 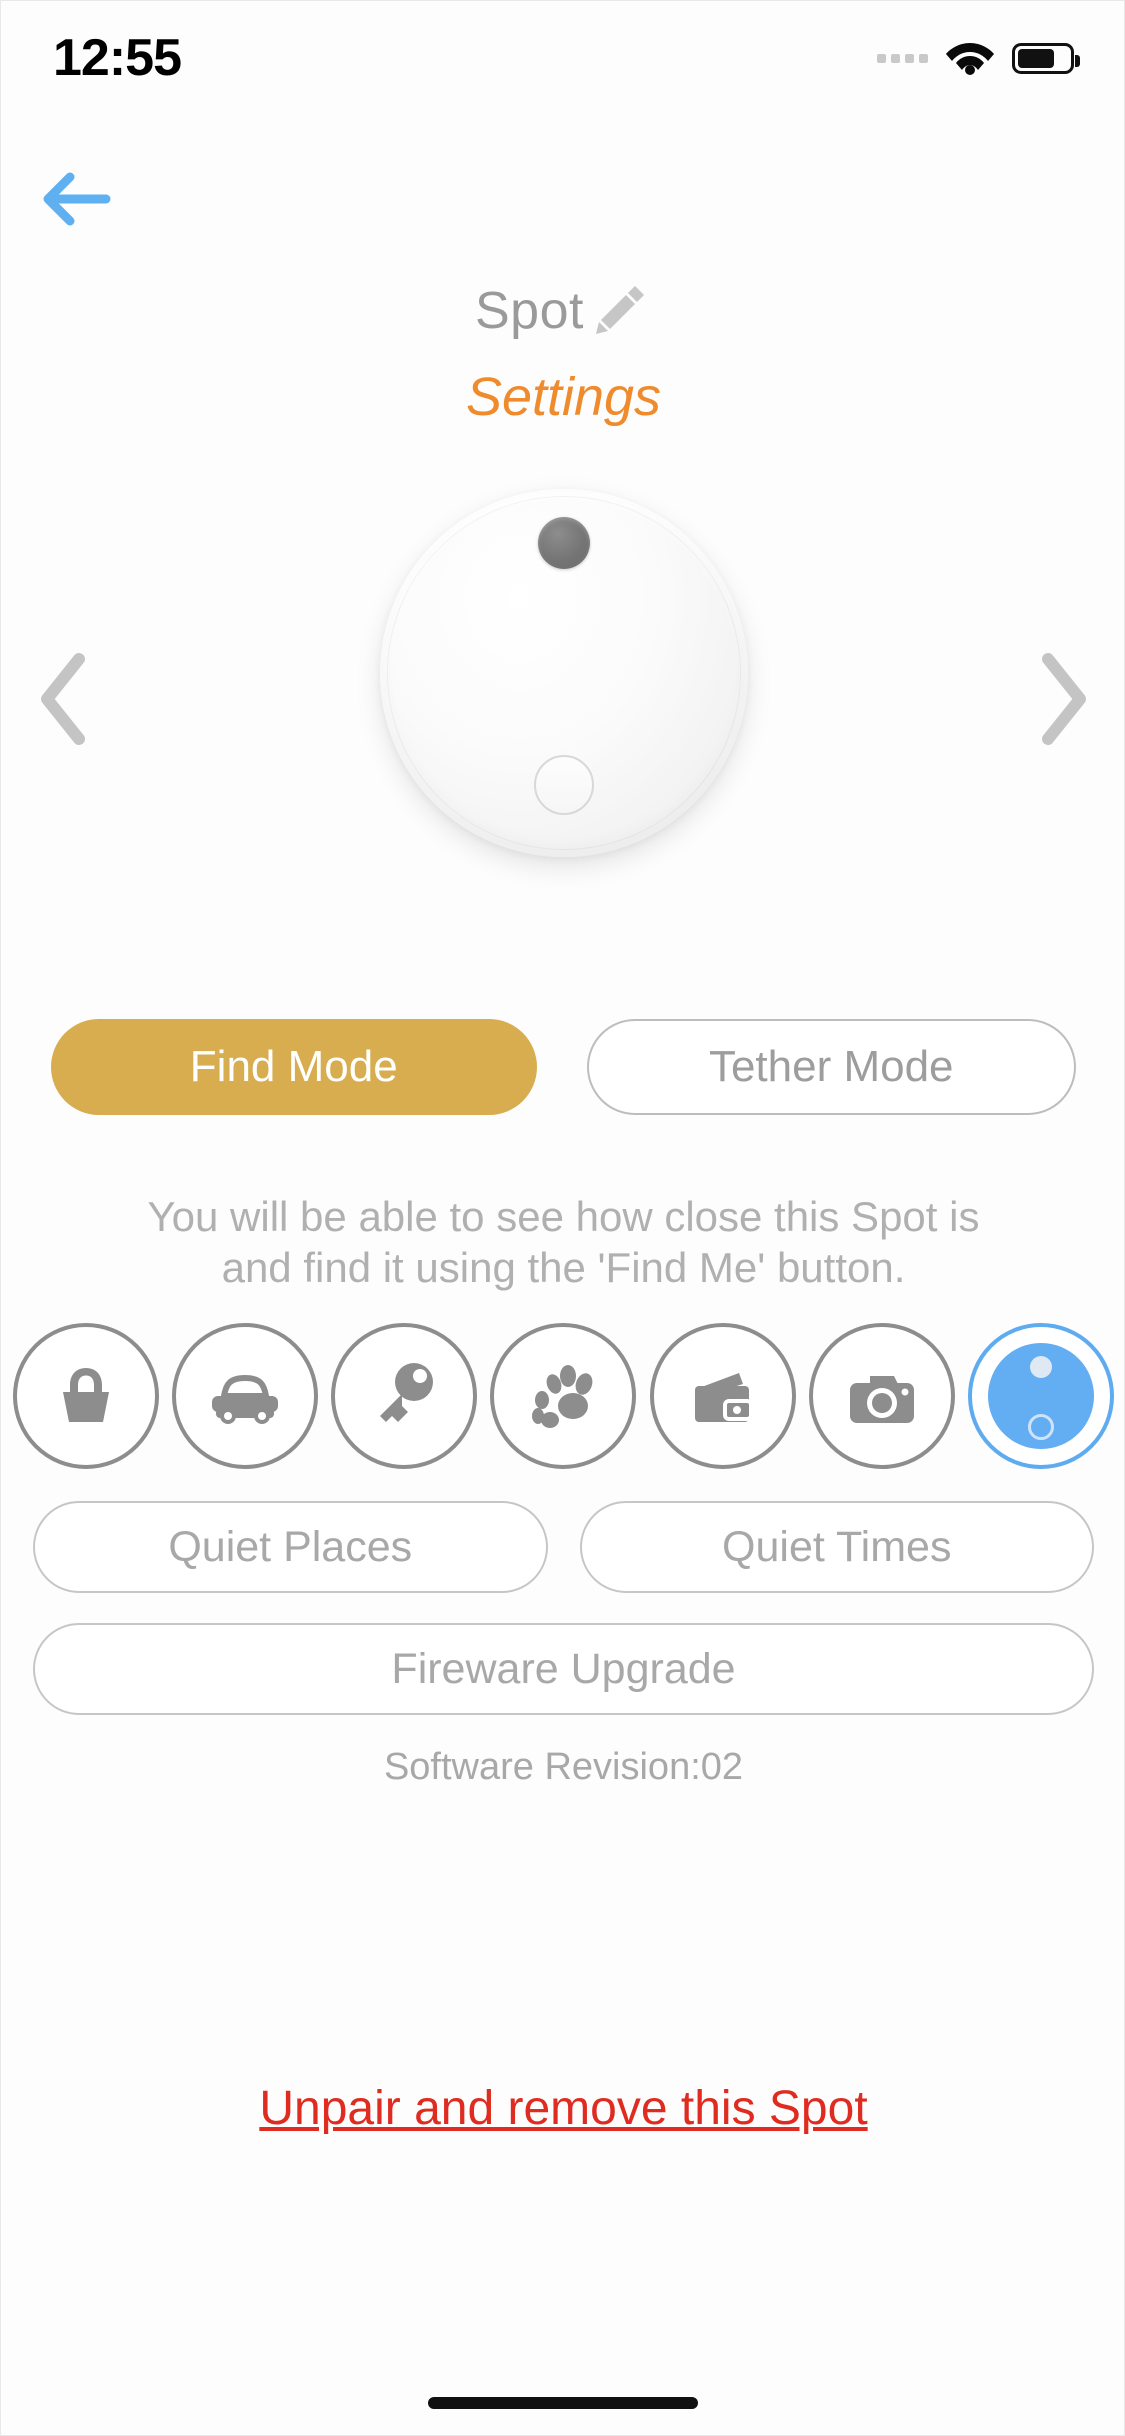 I want to click on device-name-row: Spot, so click(x=563, y=310).